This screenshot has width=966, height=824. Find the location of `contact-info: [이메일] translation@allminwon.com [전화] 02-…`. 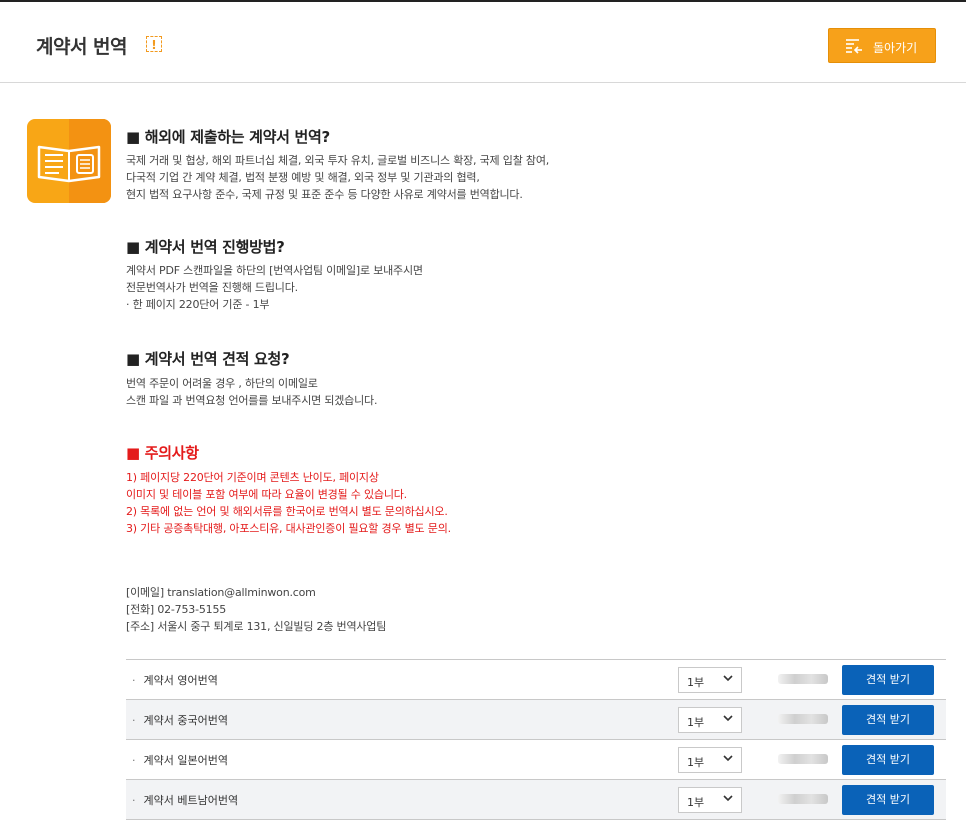

contact-info: [이메일] translation@allminwon.com [전화] 02-… is located at coordinates (256, 609).